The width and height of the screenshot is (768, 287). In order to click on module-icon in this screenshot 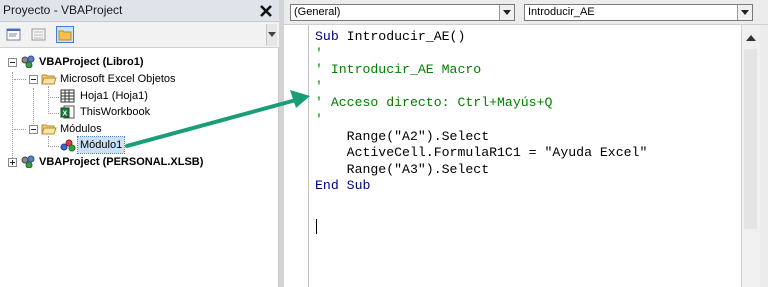, I will do `click(68, 145)`.